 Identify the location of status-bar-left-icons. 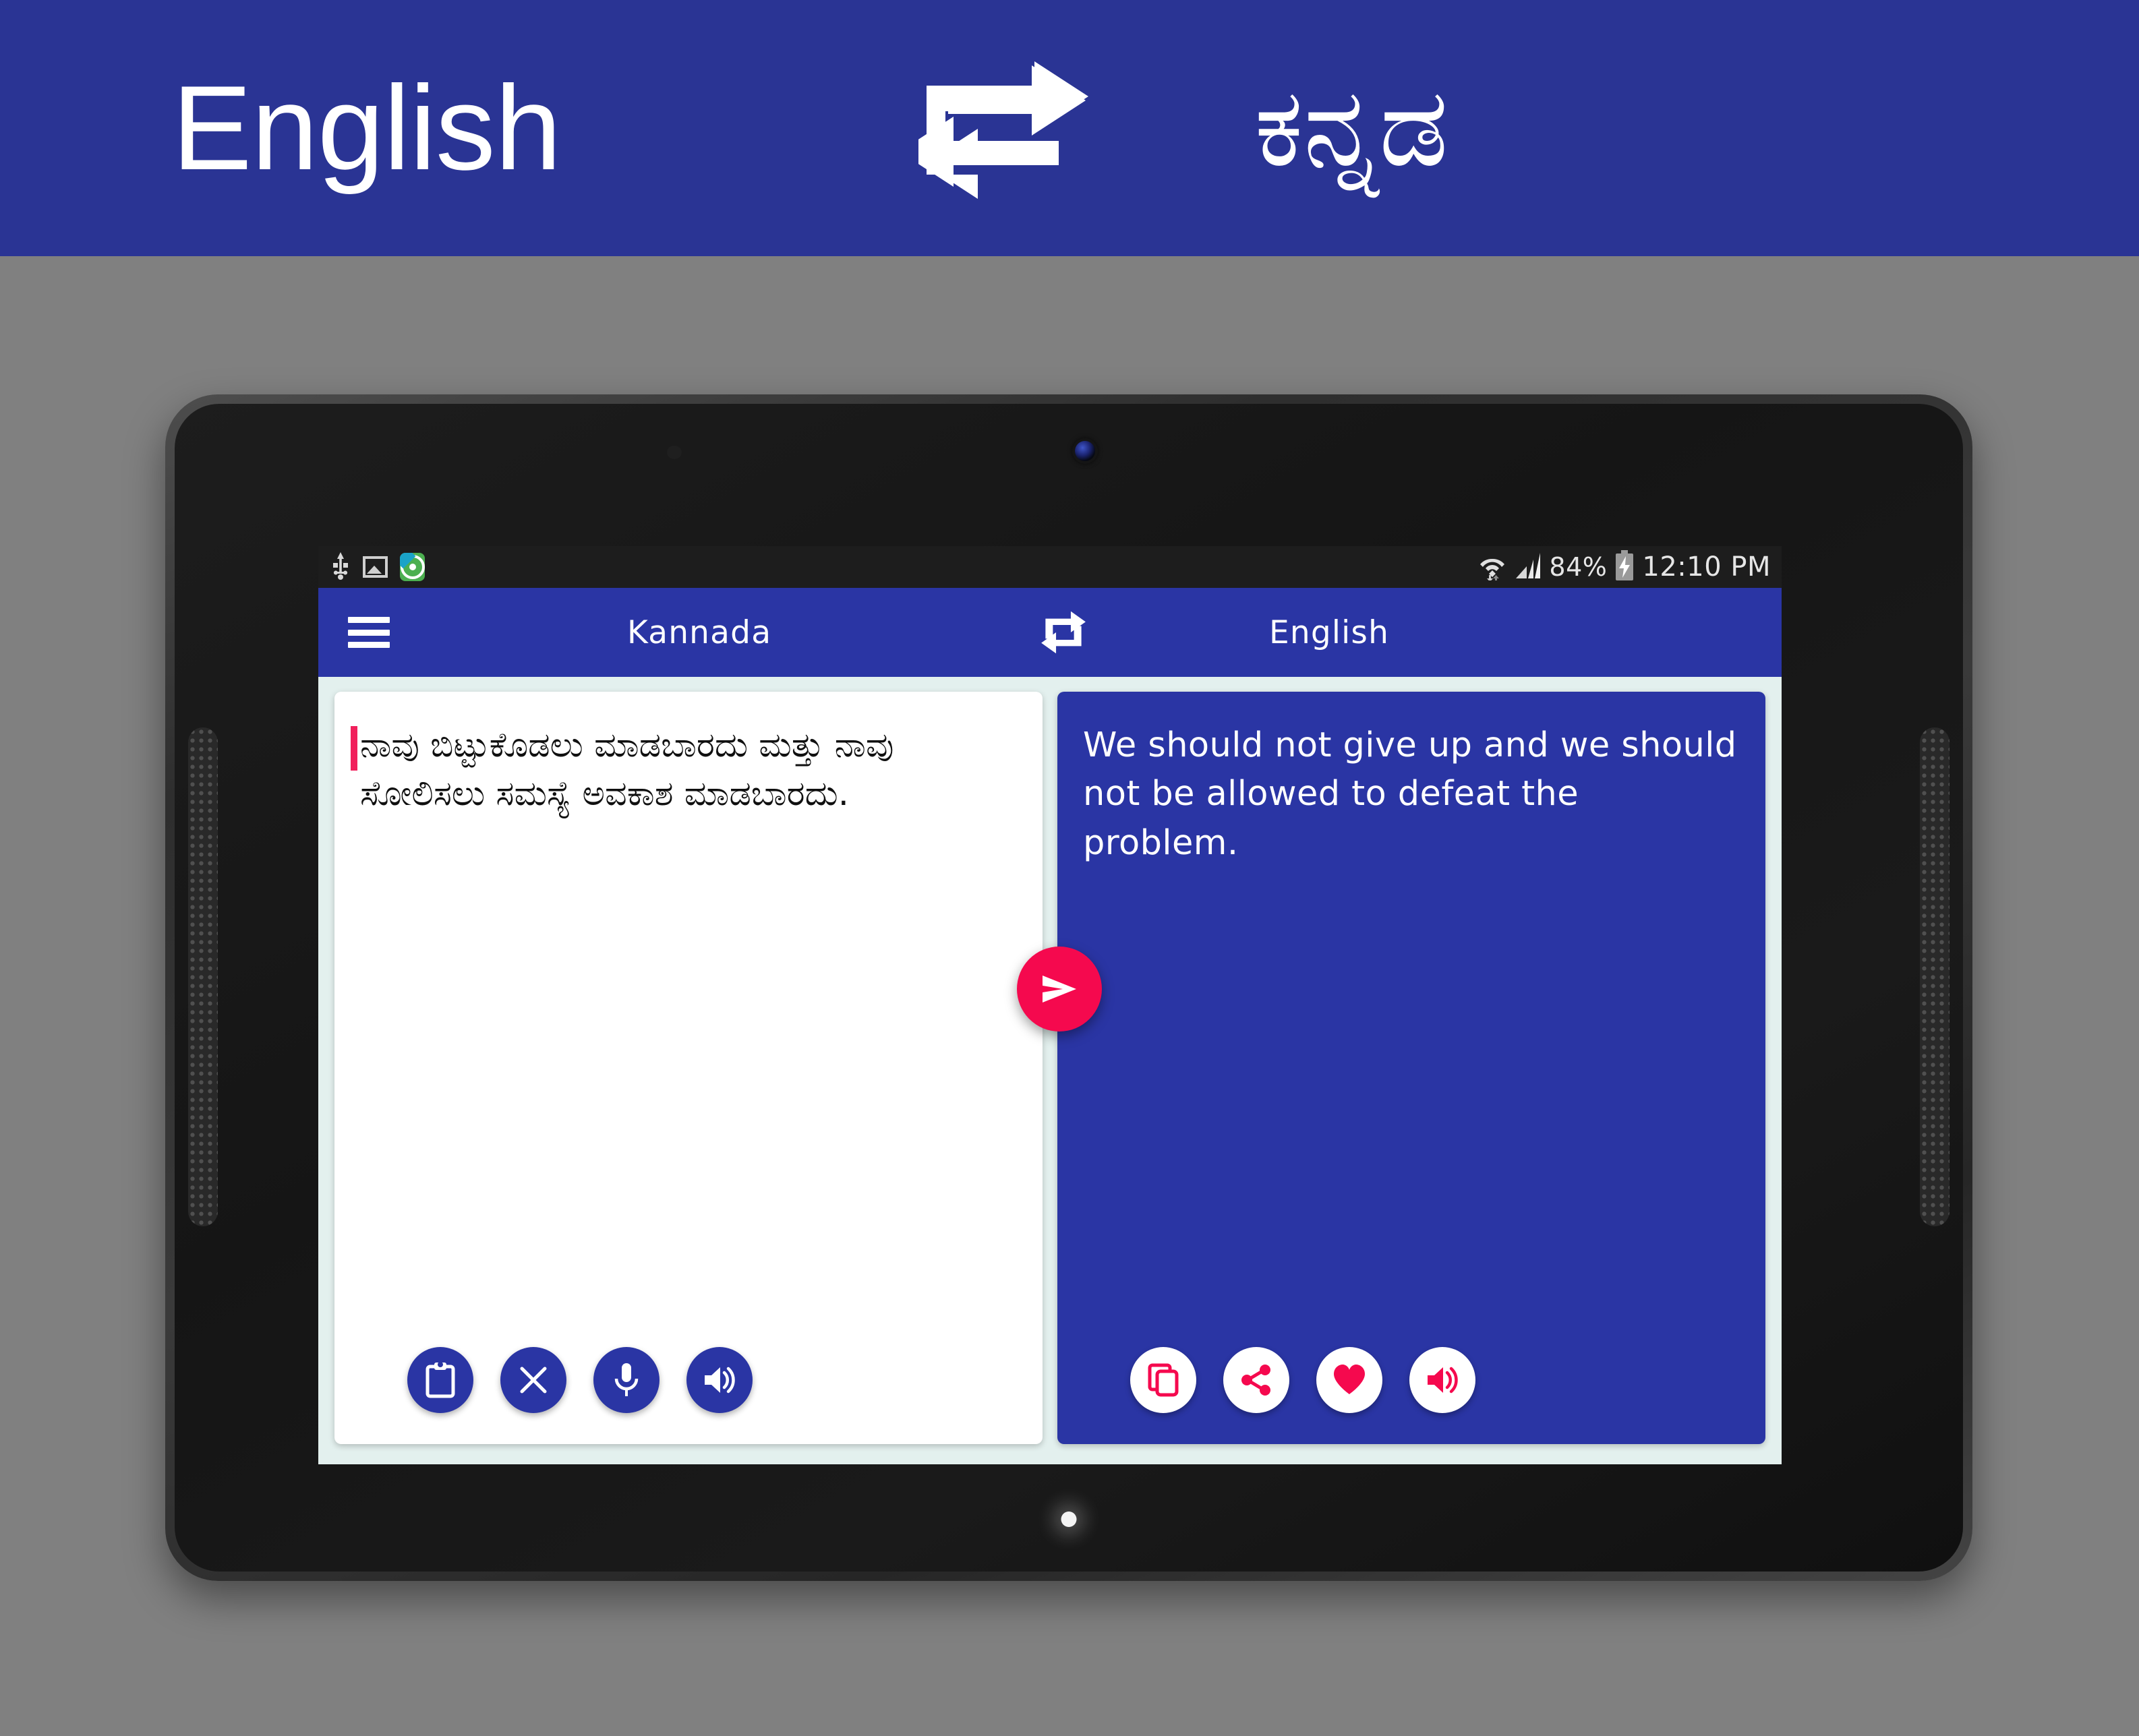
(377, 567).